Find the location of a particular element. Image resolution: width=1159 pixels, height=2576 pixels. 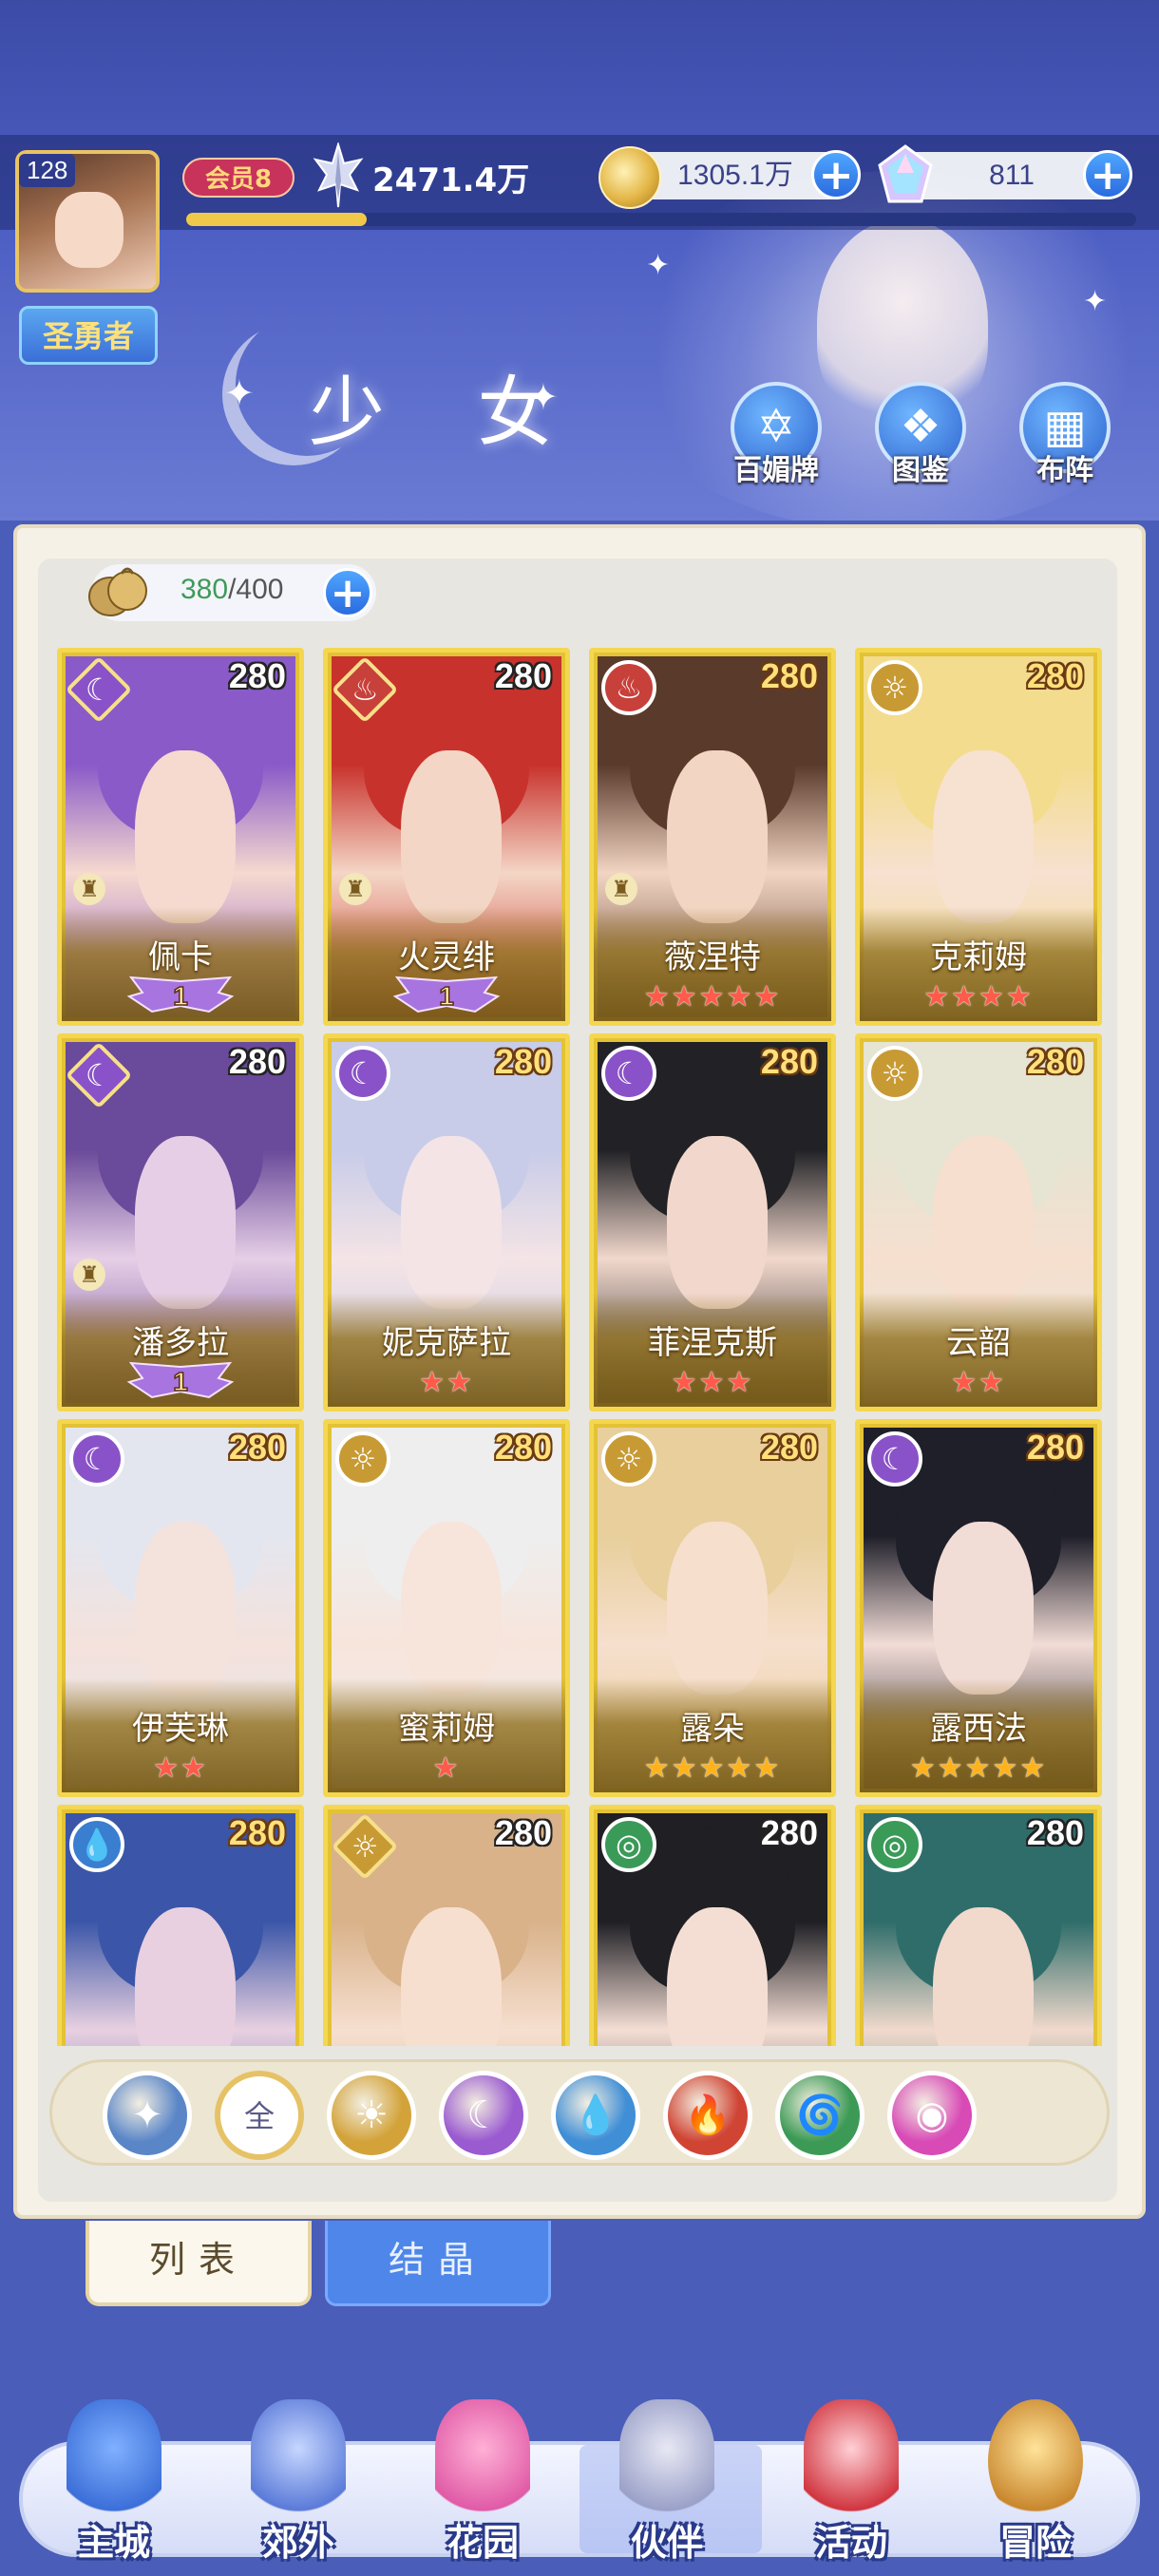

card-collection-button: ✡ 百媚牌 is located at coordinates (776, 438).